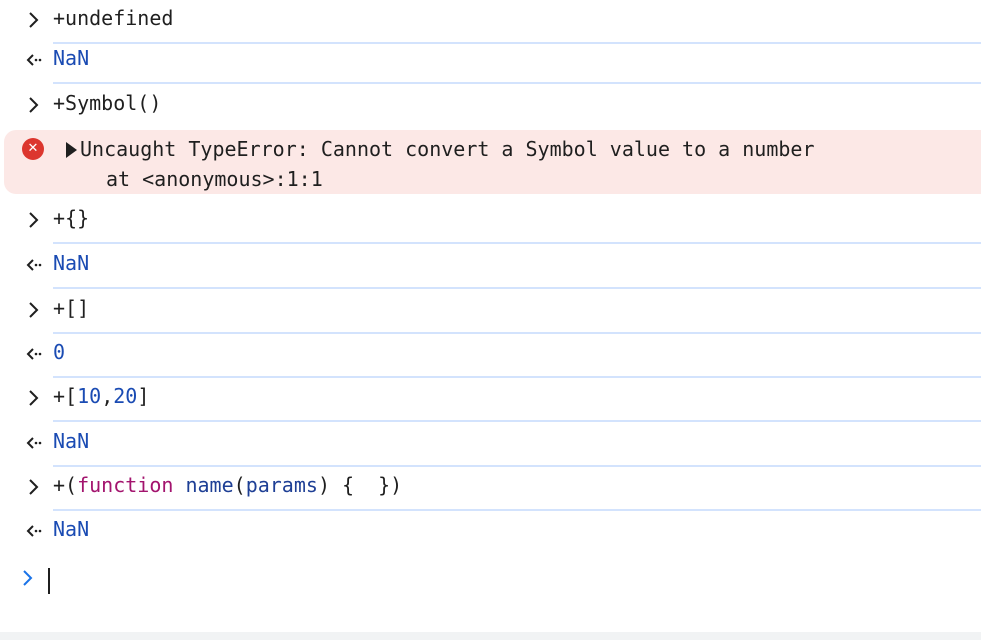 This screenshot has height=640, width=981. Describe the element at coordinates (49, 581) in the screenshot. I see `text-caret` at that location.